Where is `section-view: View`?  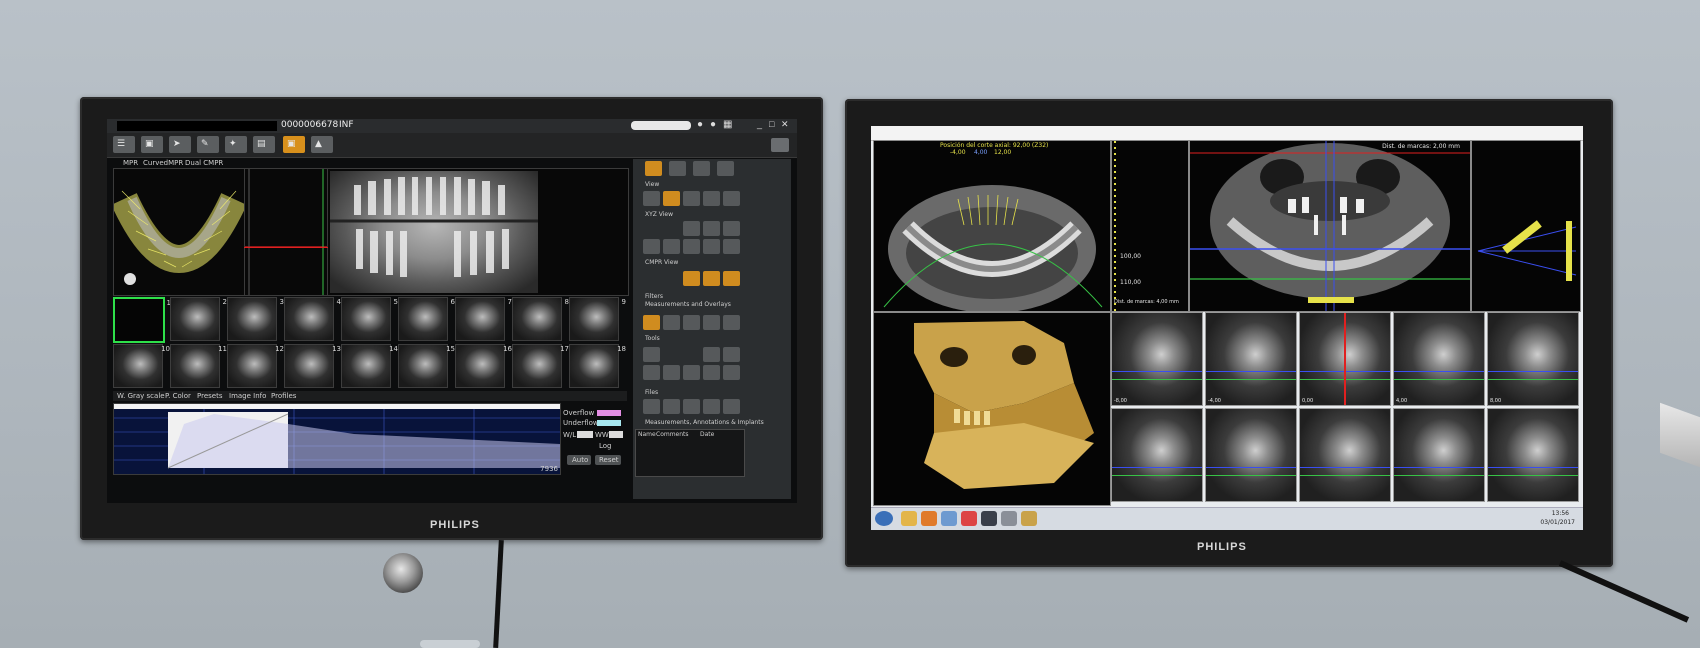 section-view: View is located at coordinates (712, 185).